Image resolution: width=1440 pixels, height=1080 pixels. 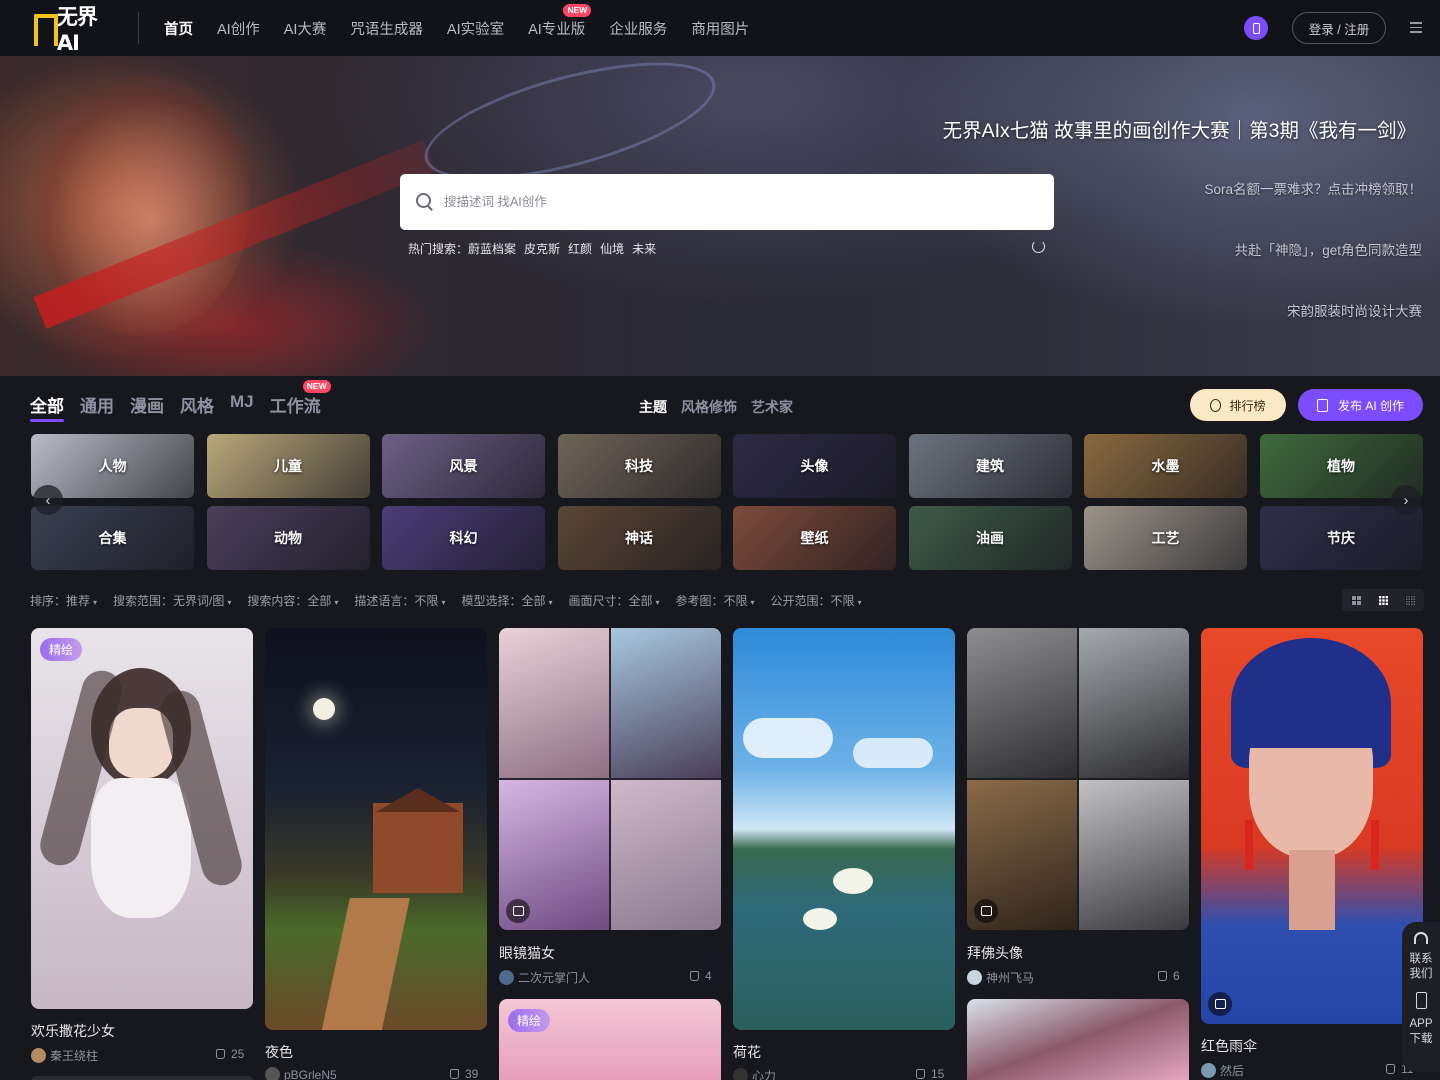 I want to click on card-author: 然后, so click(x=1222, y=1070).